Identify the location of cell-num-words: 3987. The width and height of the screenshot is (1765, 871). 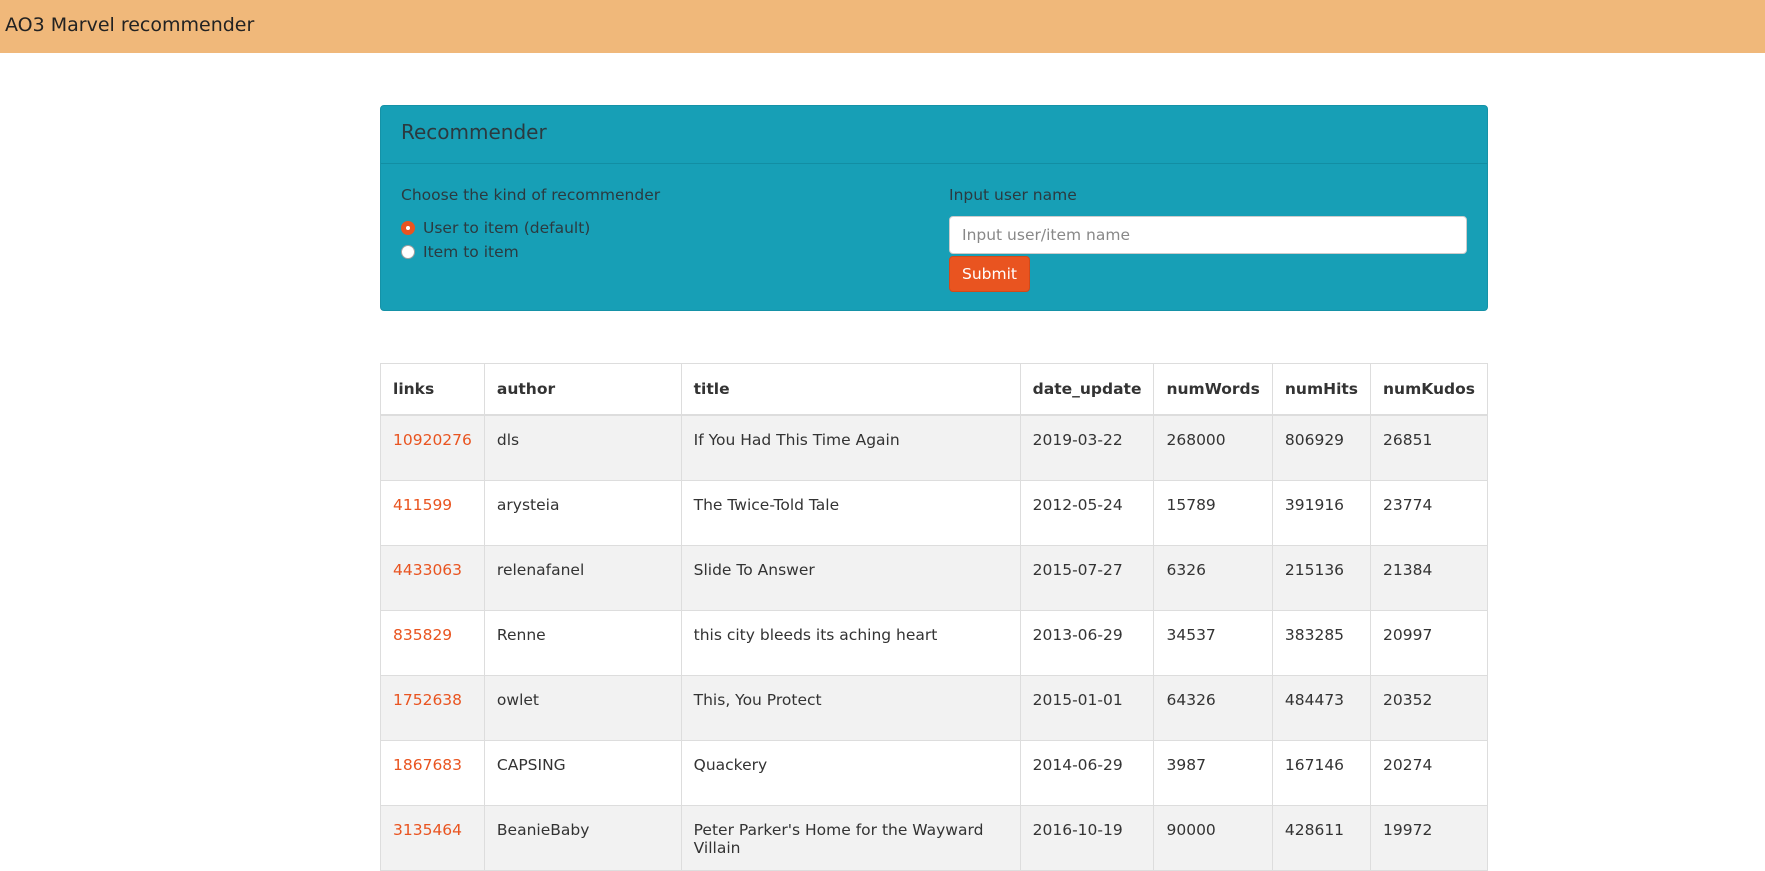
(1213, 772).